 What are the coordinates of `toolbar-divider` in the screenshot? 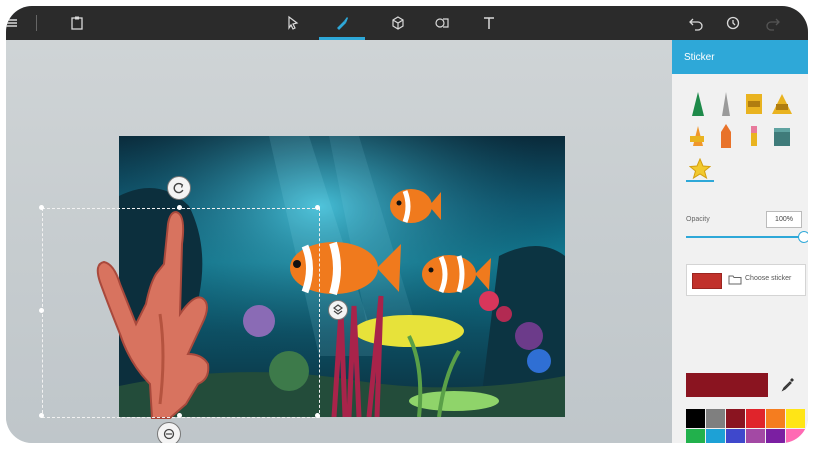 It's located at (36, 23).